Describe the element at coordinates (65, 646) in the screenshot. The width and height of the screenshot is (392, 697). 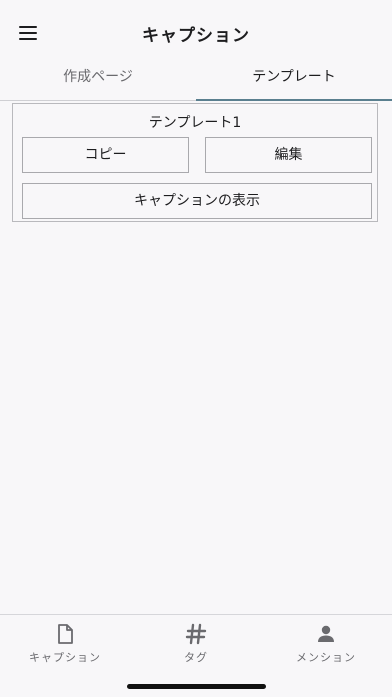
I see `nav-item-caption: キャプション` at that location.